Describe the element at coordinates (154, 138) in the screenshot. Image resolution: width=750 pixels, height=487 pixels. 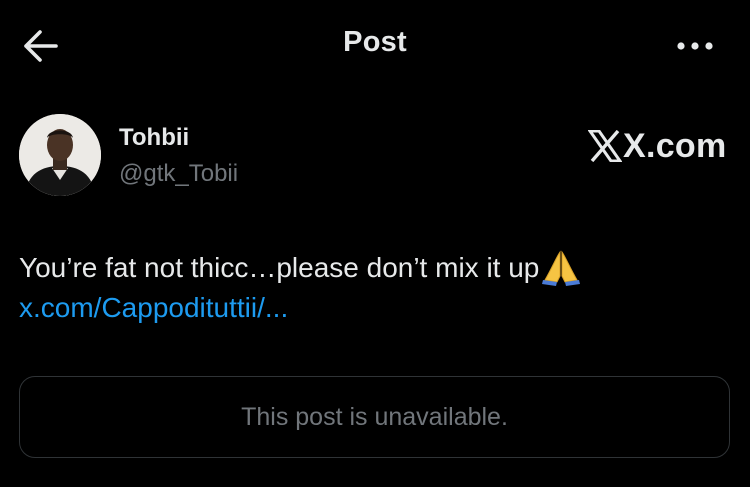
I see `author-name: Tohbii` at that location.